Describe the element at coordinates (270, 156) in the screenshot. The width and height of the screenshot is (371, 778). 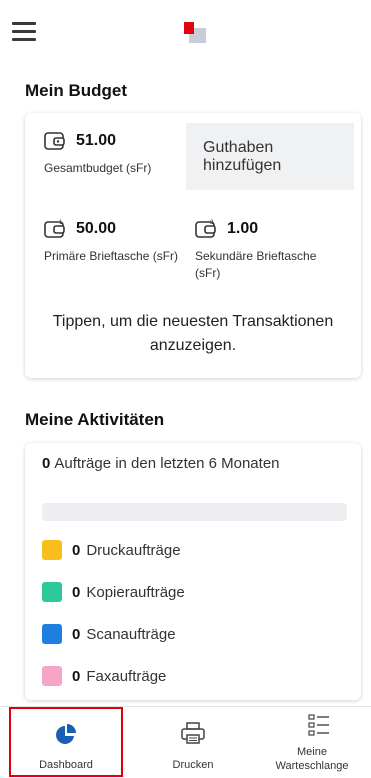
I see `add-credit-button: Guthaben hinzufügen` at that location.